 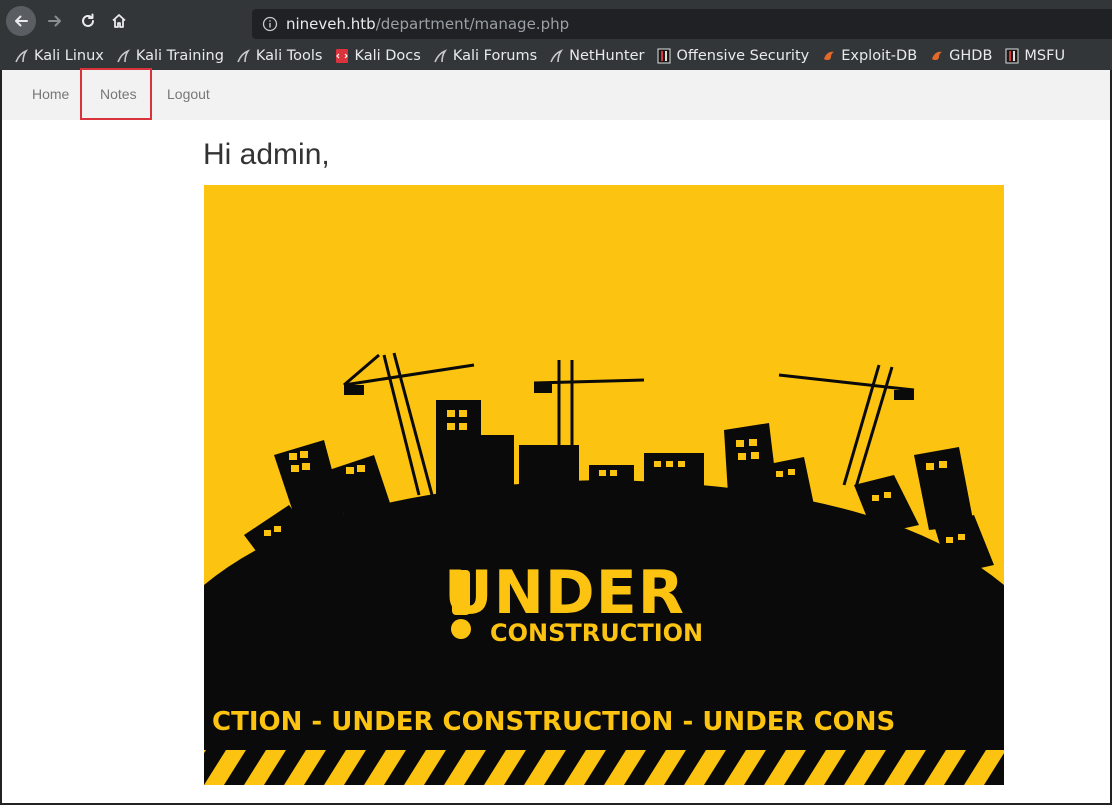 What do you see at coordinates (682, 24) in the screenshot?
I see `address-bar: nineveh.htb/department/manage.php` at bounding box center [682, 24].